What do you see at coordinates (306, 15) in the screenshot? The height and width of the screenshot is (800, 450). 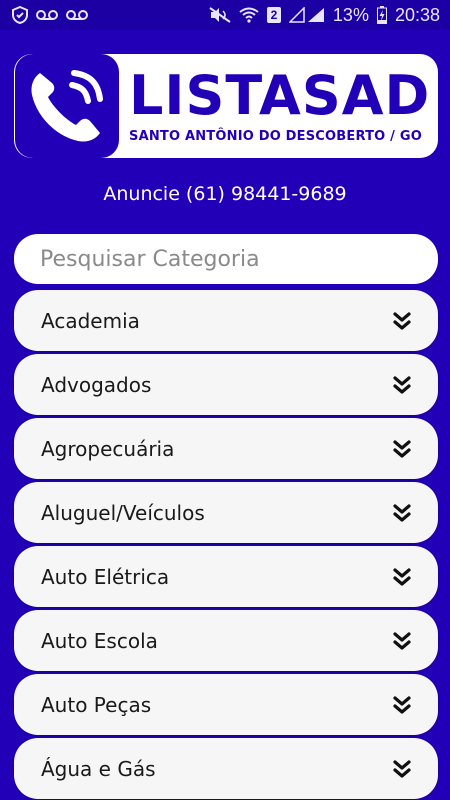 I see `signal-icon` at bounding box center [306, 15].